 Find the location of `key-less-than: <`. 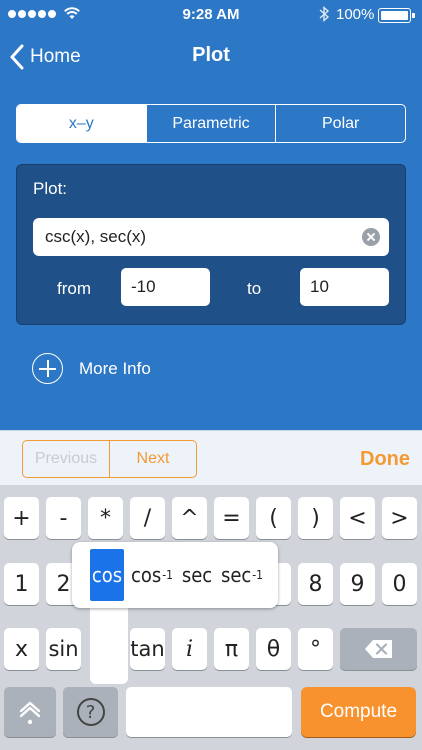

key-less-than: < is located at coordinates (357, 518).